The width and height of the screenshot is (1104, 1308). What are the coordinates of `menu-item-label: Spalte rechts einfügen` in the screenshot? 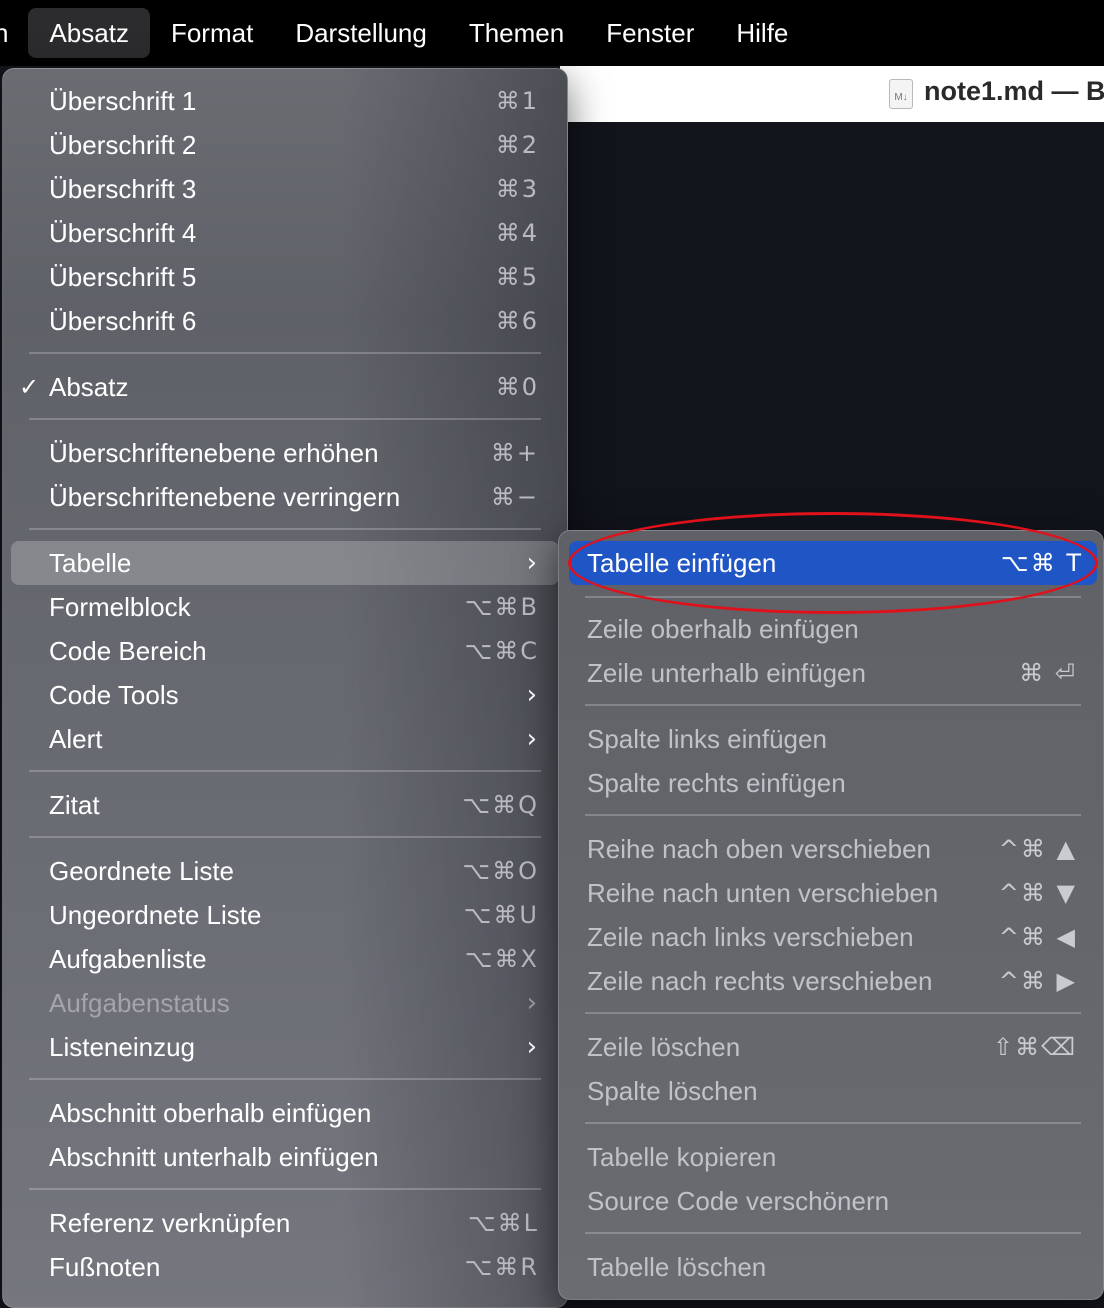 It's located at (716, 782).